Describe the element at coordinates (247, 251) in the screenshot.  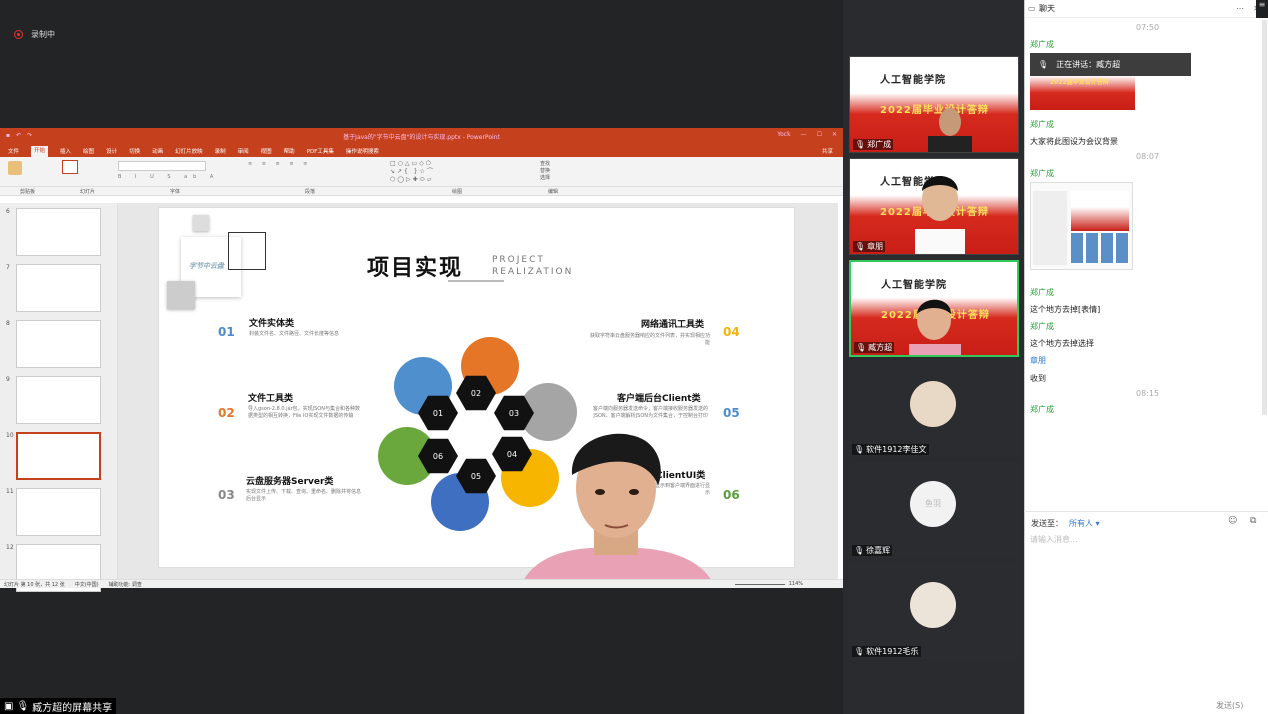
I see `decor-frame` at that location.